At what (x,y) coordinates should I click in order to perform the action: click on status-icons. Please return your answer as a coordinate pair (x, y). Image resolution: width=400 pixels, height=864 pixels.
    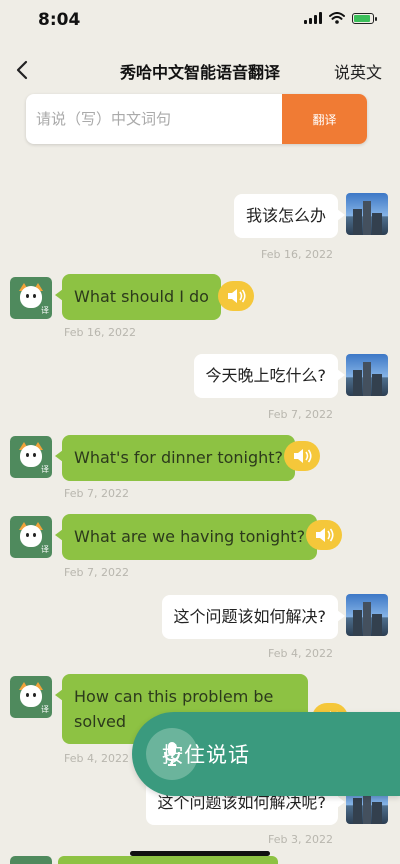
    Looking at the image, I should click on (340, 18).